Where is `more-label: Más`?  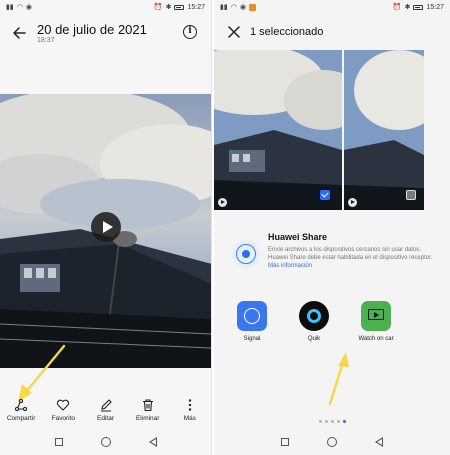
more-label: Más is located at coordinates (190, 418).